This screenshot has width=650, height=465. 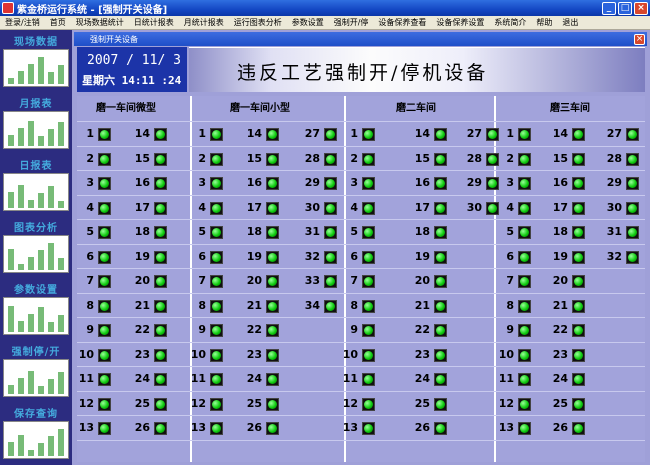 What do you see at coordinates (154, 22) in the screenshot?
I see `menu-item-3: 日统计报表` at bounding box center [154, 22].